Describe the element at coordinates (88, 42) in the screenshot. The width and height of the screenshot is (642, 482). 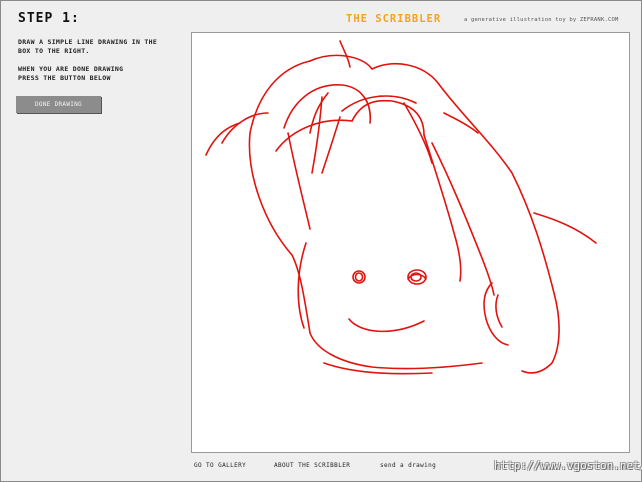
I see `instruction-line: DRAW A SIMPLE LINE DRAWING IN THE` at that location.